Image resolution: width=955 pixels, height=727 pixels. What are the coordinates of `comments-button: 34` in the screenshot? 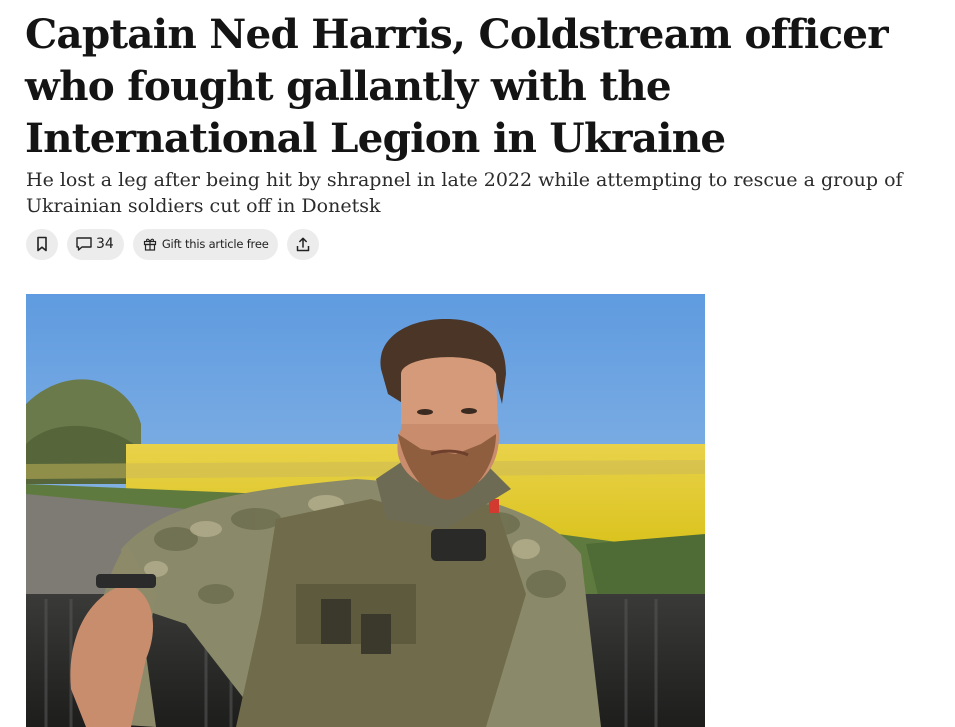 It's located at (95, 244).